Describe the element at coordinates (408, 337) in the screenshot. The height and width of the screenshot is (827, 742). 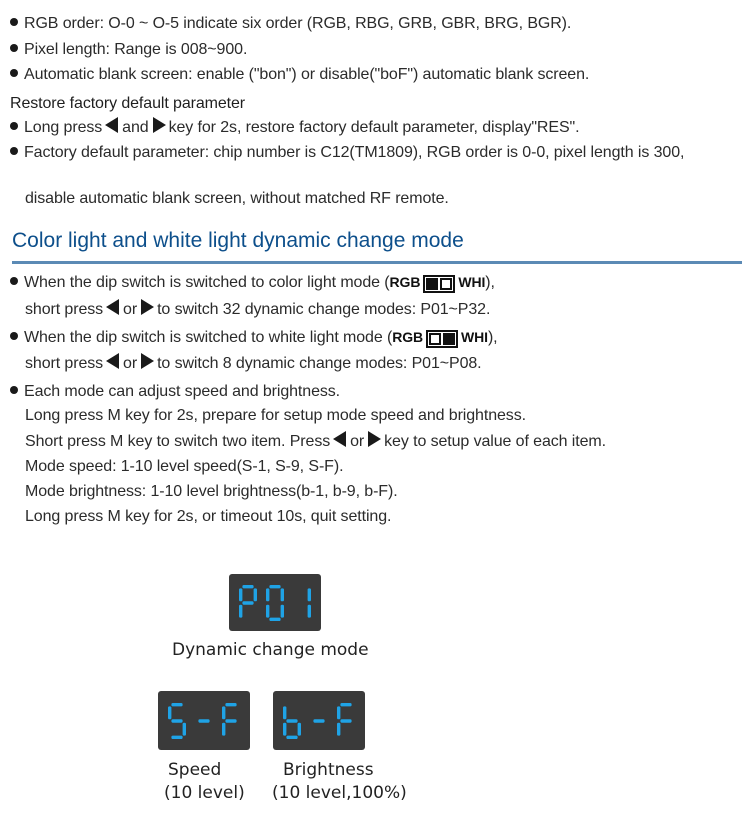
I see `dip-label-rgb: RGB` at that location.